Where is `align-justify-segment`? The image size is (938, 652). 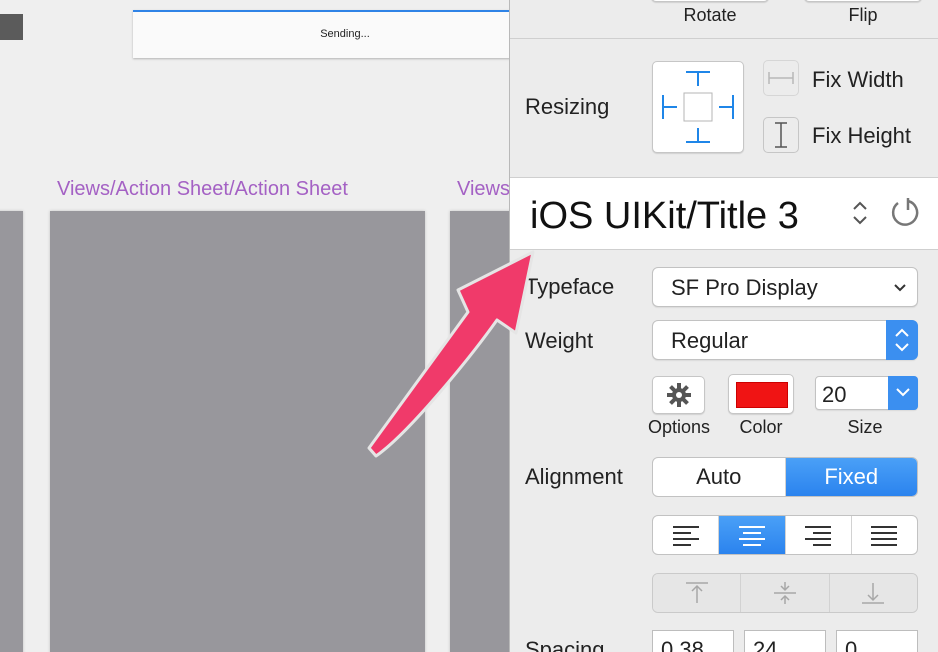 align-justify-segment is located at coordinates (884, 535).